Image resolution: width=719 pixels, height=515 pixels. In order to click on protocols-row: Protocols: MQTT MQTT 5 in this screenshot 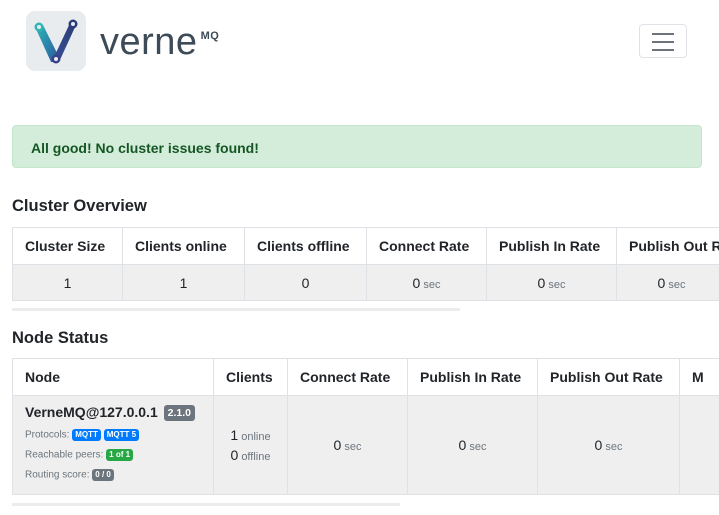, I will do `click(113, 435)`.